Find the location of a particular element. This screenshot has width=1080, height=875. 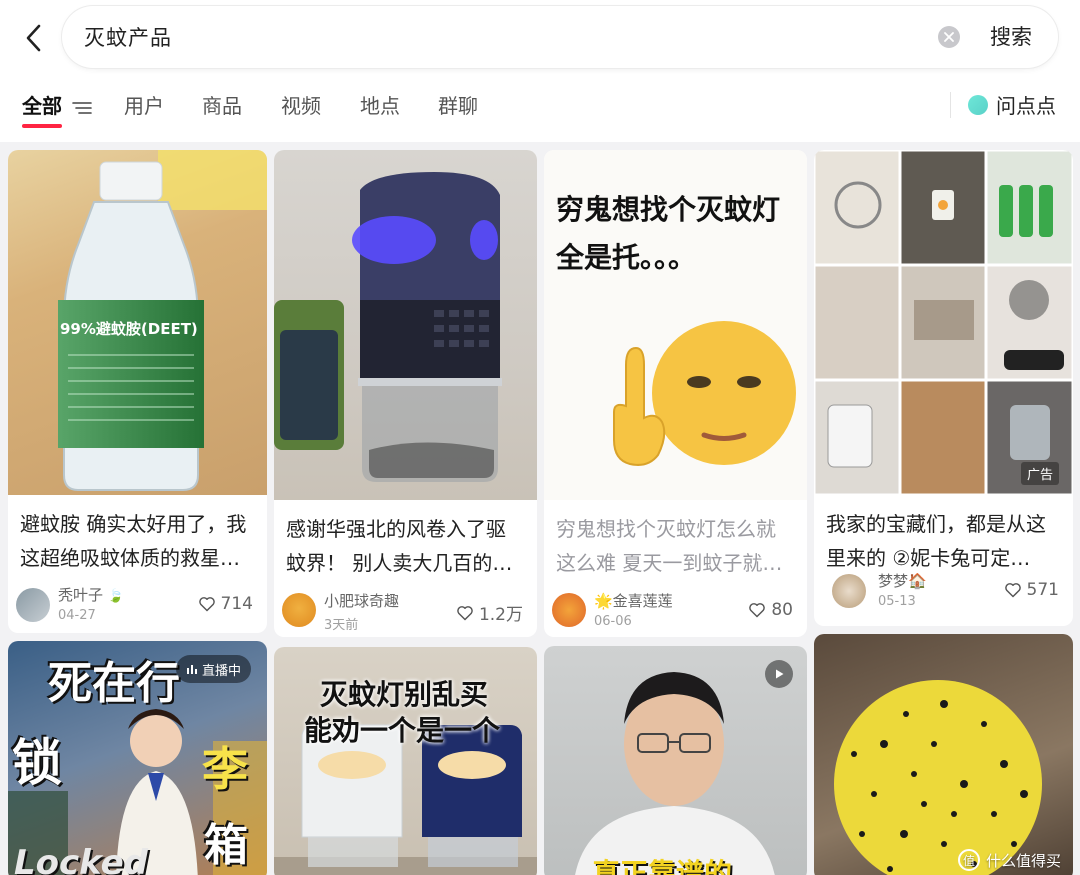

card-image: 灭蚊灯别乱买 能劝一个是一个 is located at coordinates (405, 761).